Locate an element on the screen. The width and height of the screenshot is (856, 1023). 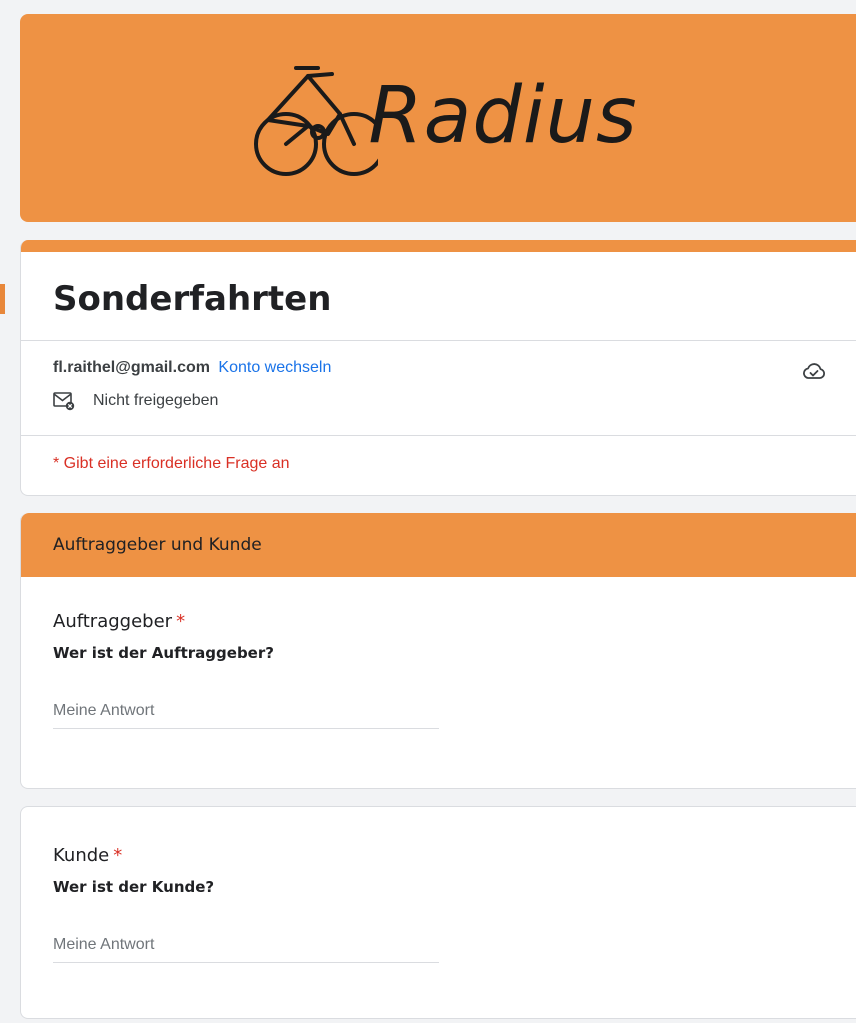
bicycle-icon is located at coordinates (316, 121).